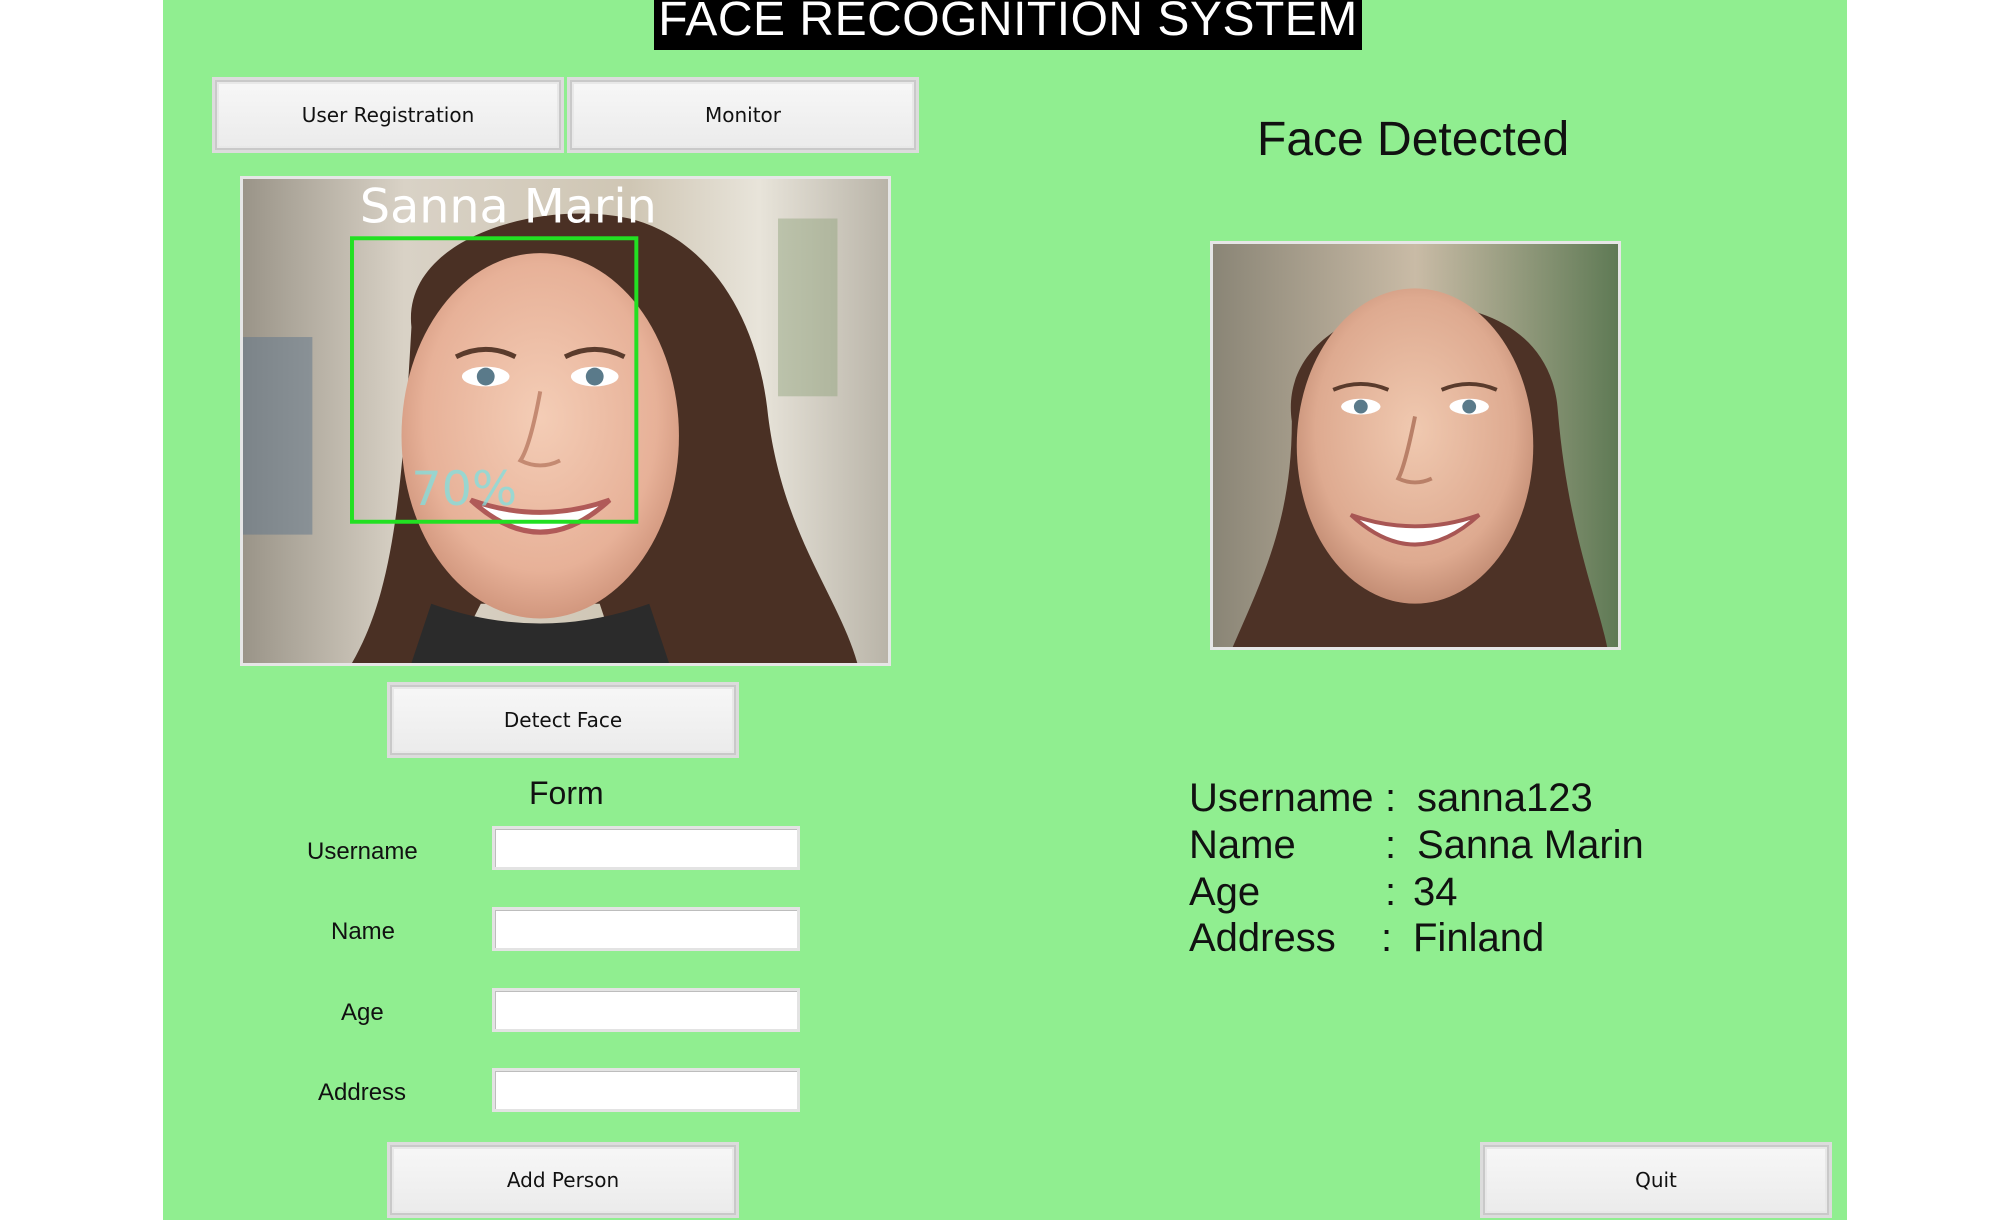  I want to click on detect-face-button: Detect Face, so click(563, 720).